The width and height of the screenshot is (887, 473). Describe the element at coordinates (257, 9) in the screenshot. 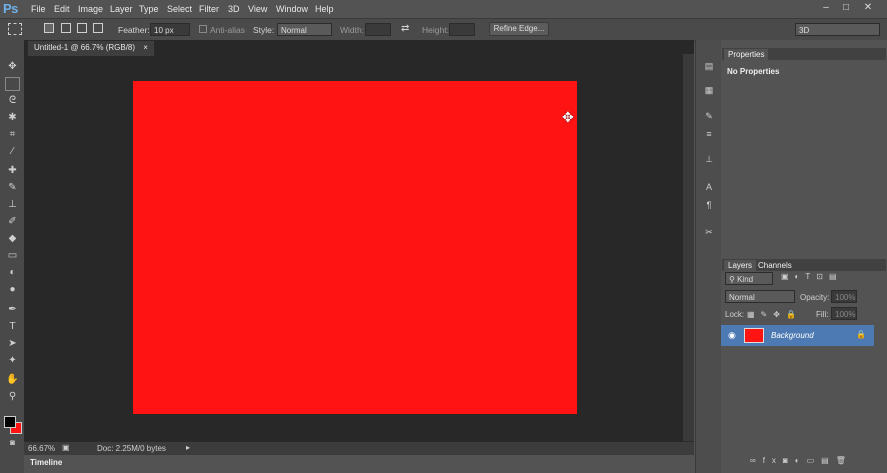

I see `menu-view: View` at that location.